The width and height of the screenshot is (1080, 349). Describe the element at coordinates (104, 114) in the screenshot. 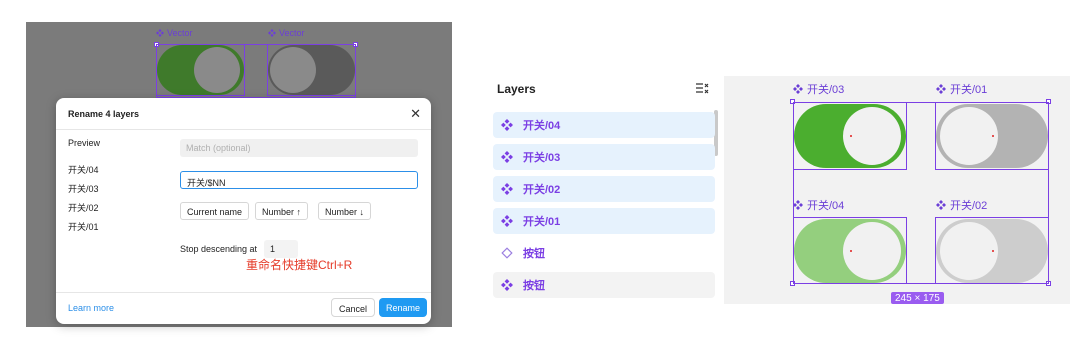

I see `dialog-title: Rename 4 layers` at that location.